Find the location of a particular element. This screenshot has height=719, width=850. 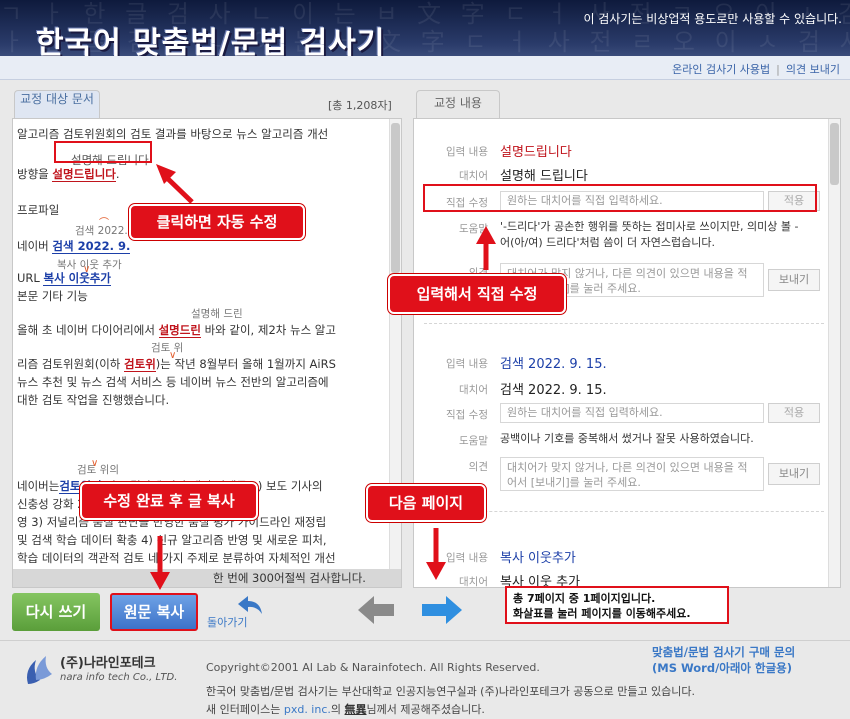

callout-direct-input: 입력해서 직접 수정 is located at coordinates (477, 294).